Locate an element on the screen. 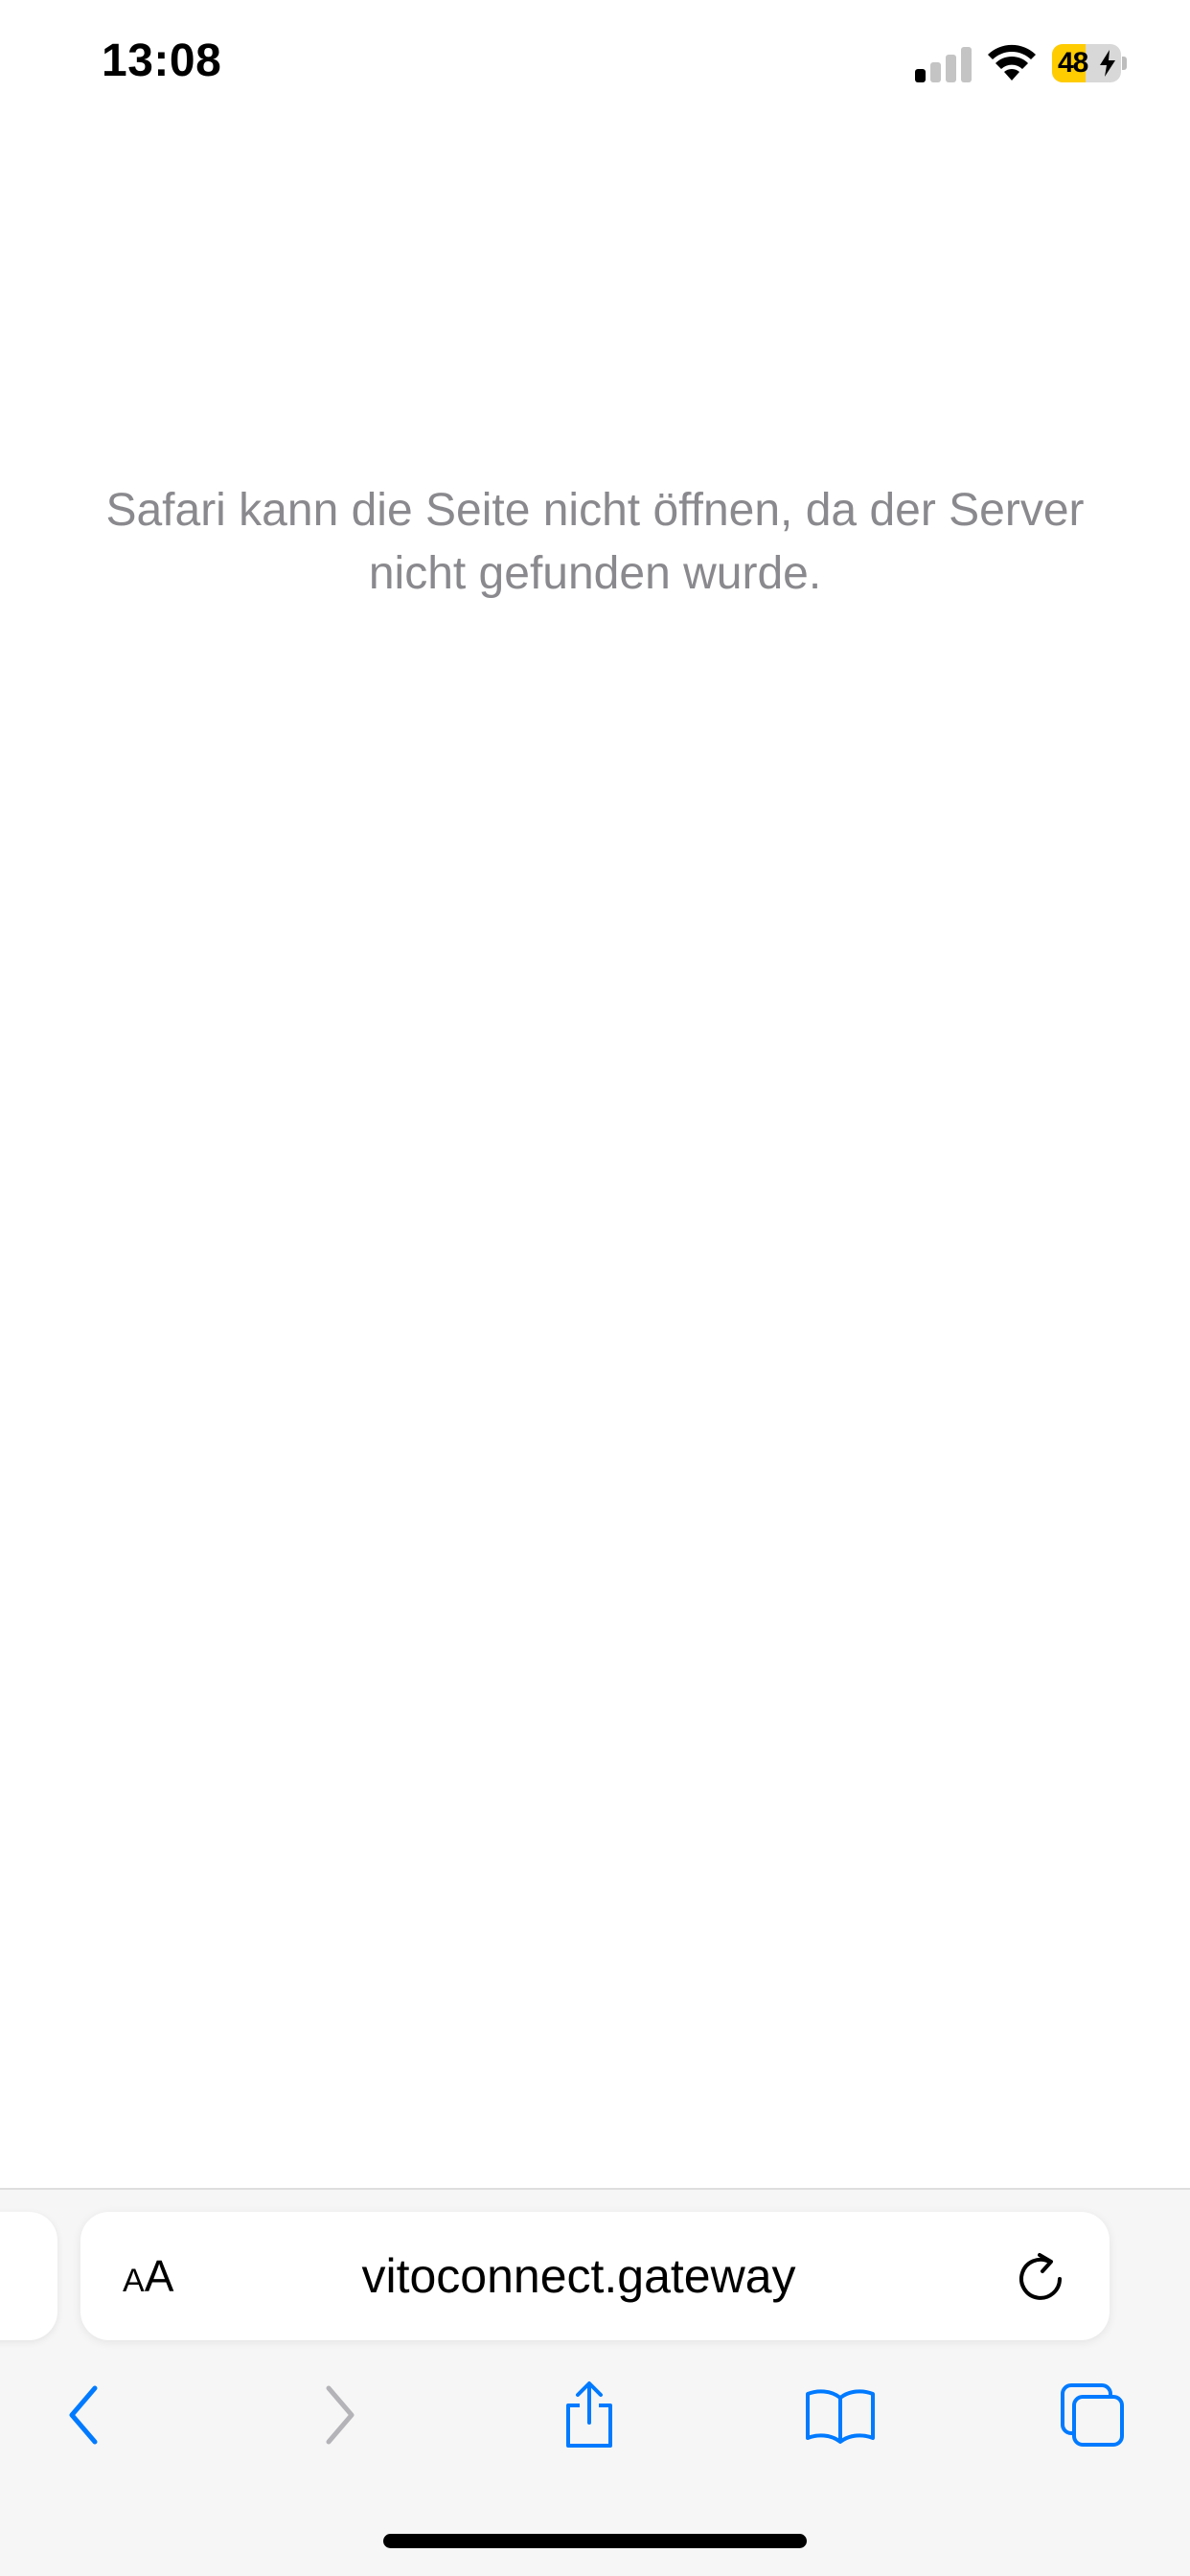 The image size is (1190, 2576). tabs-icon is located at coordinates (1093, 2415).